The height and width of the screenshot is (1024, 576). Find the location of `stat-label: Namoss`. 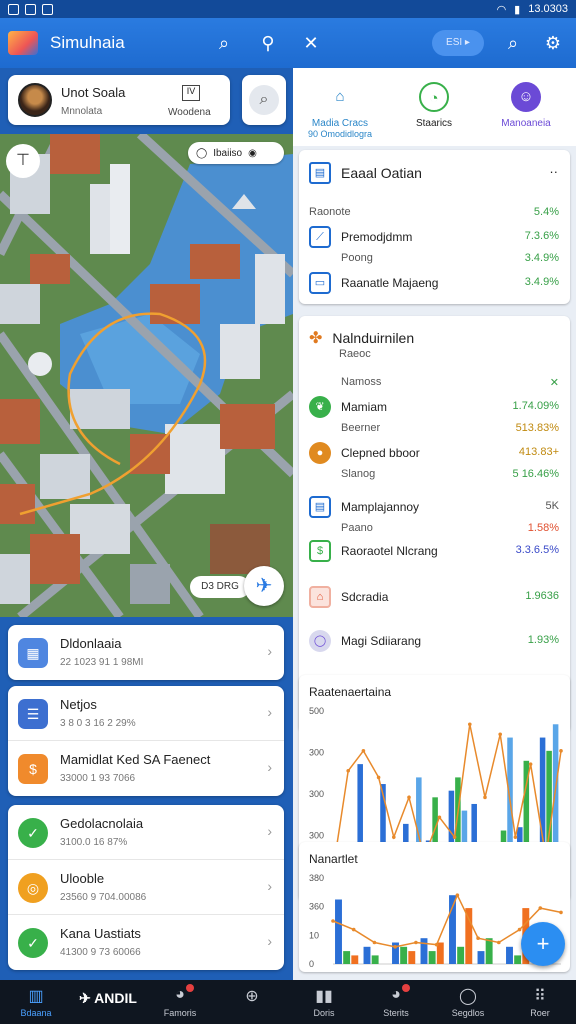

stat-label: Namoss is located at coordinates (361, 382).